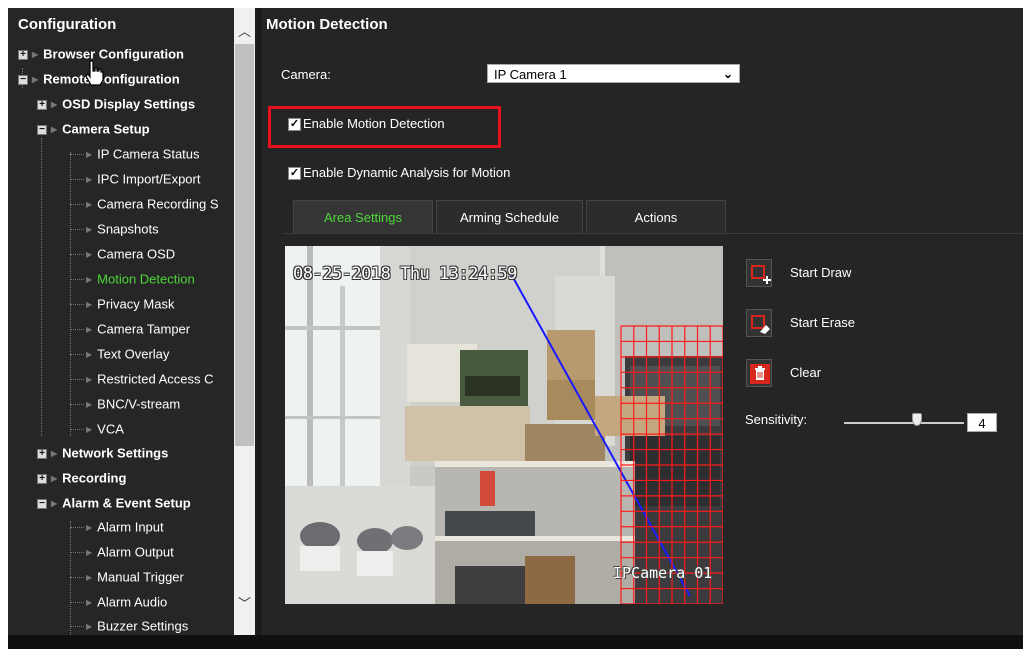 The height and width of the screenshot is (649, 1023). Describe the element at coordinates (776, 419) in the screenshot. I see `sensitivity-label: Sensitivity:` at that location.